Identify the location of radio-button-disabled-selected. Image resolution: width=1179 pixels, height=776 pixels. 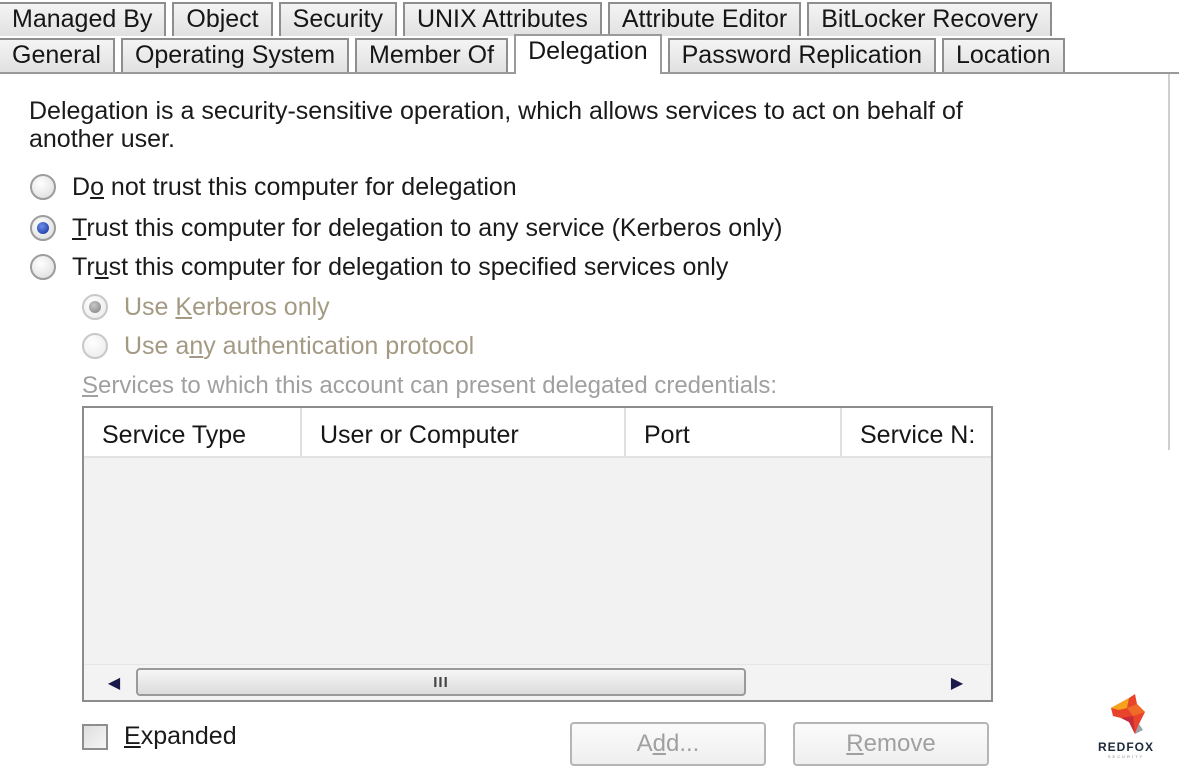
(95, 307).